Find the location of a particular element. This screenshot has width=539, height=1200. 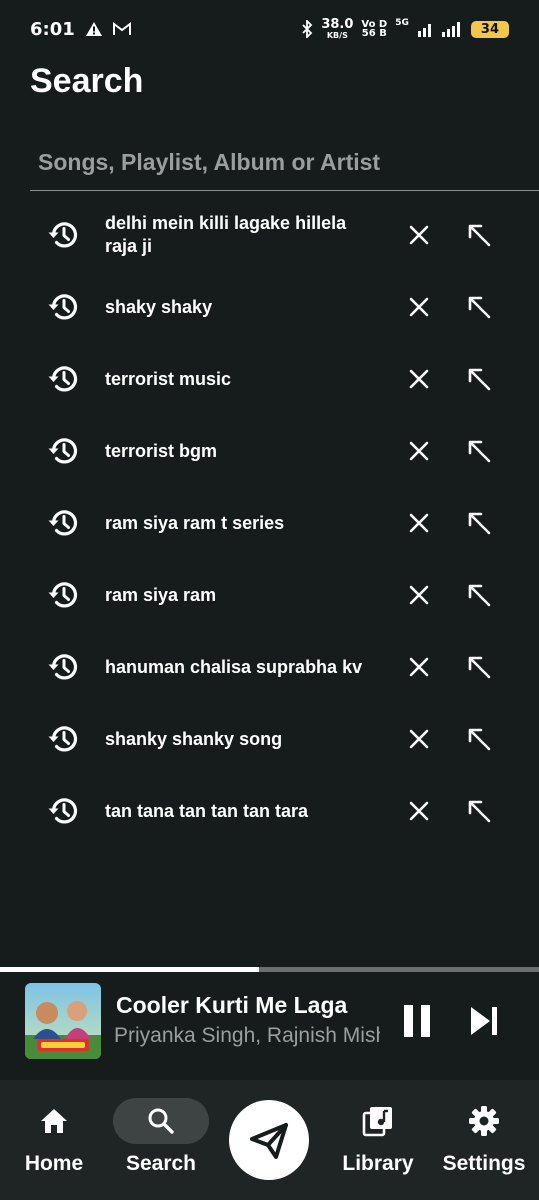

history-item: ram siya ram is located at coordinates (269, 595).